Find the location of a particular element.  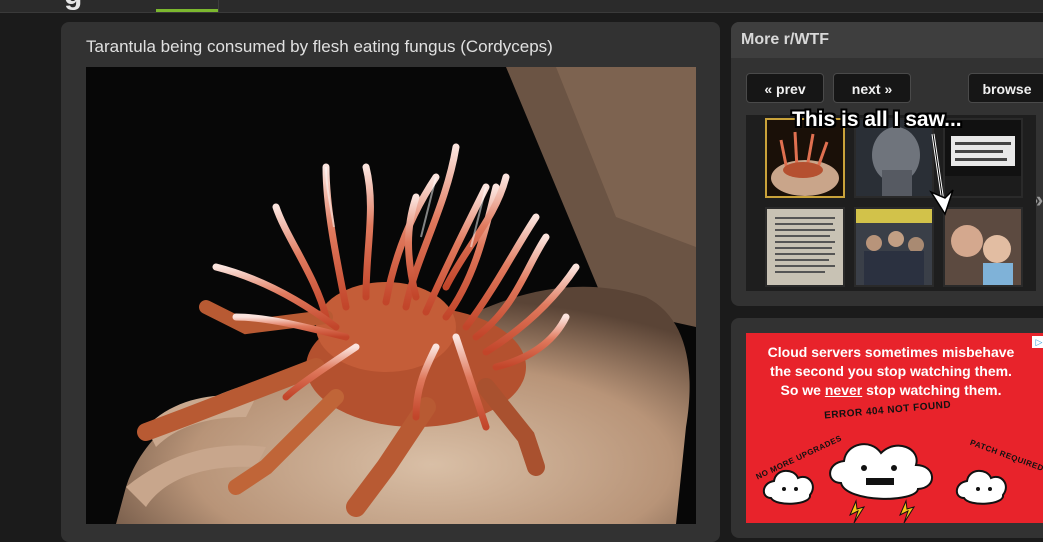

thumbnail-book-page is located at coordinates (805, 247).